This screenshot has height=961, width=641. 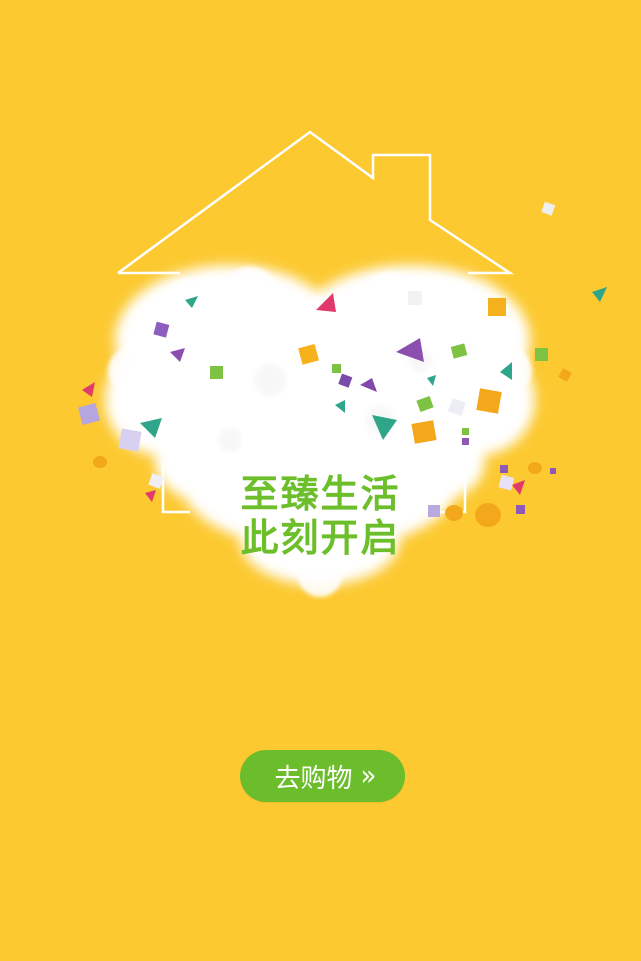 I want to click on go-shopping-button: 去购物 », so click(x=322, y=776).